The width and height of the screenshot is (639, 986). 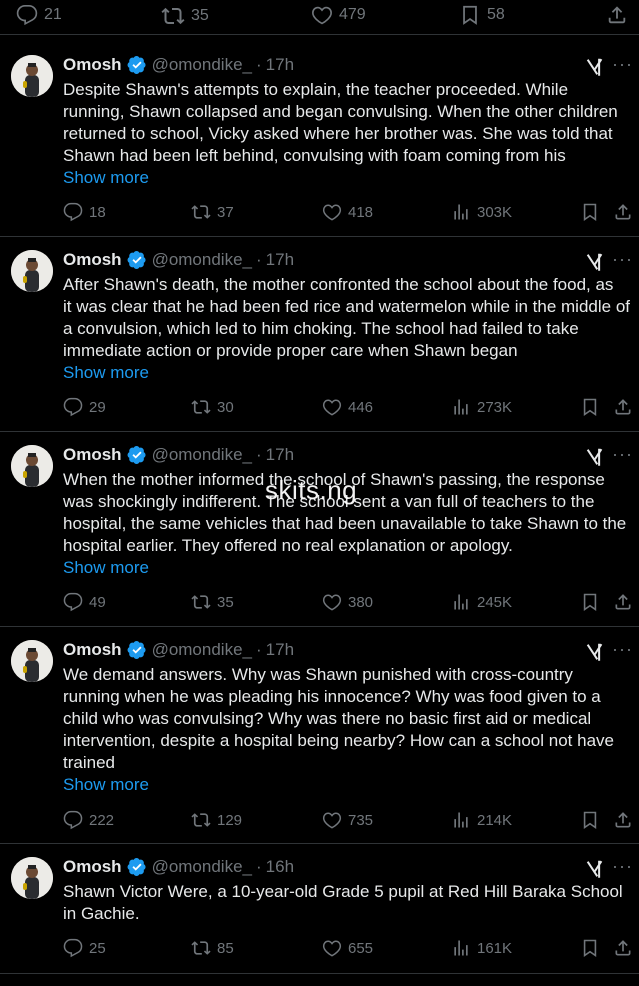 What do you see at coordinates (39, 15) in the screenshot?
I see `reply-button: 21` at bounding box center [39, 15].